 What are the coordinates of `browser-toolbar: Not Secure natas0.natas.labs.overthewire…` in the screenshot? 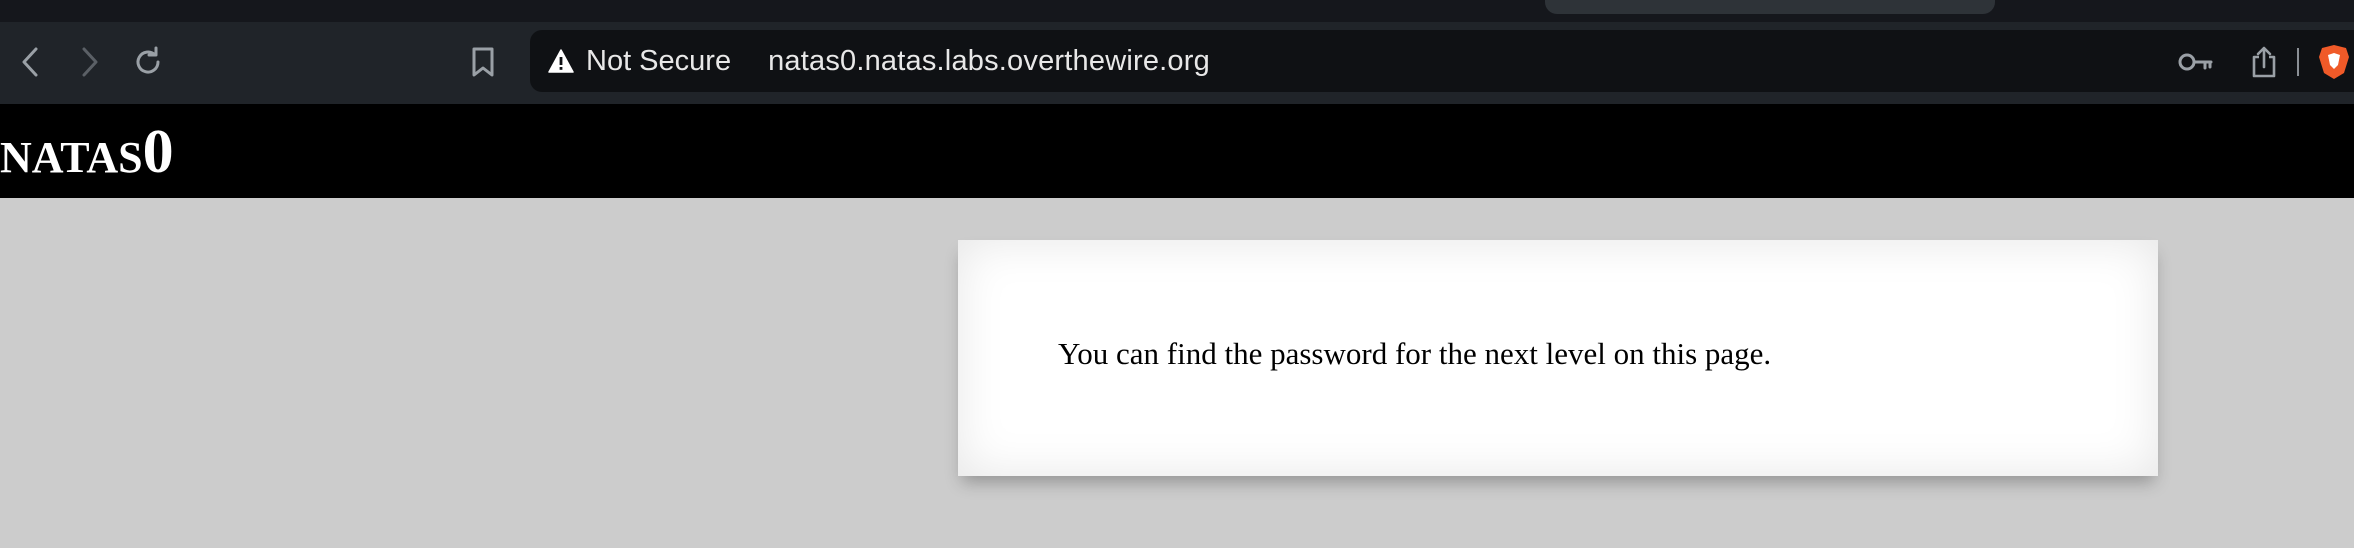 It's located at (1177, 63).